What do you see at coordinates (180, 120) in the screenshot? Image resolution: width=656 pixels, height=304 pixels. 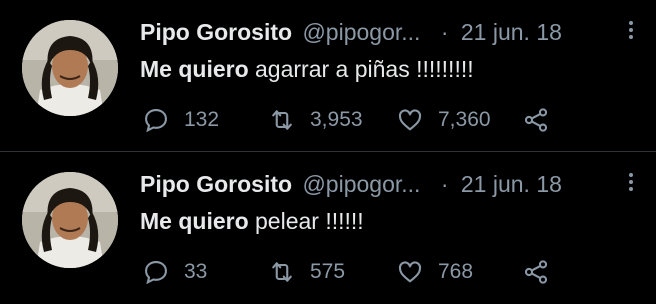 I see `reply-button: 132` at bounding box center [180, 120].